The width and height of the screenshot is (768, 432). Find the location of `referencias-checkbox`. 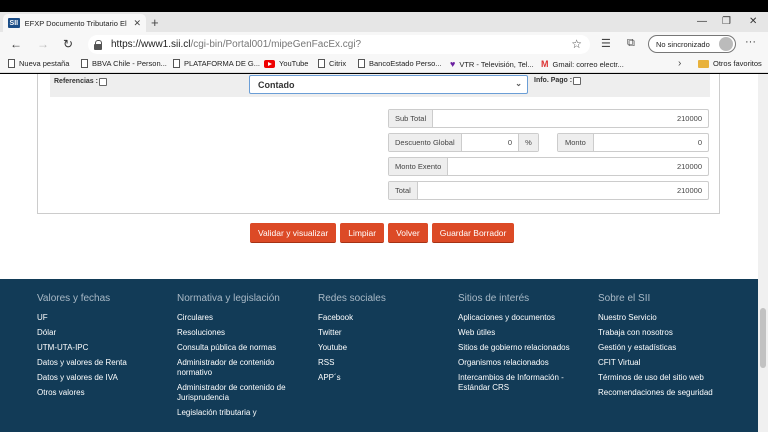

referencias-checkbox is located at coordinates (102, 82).